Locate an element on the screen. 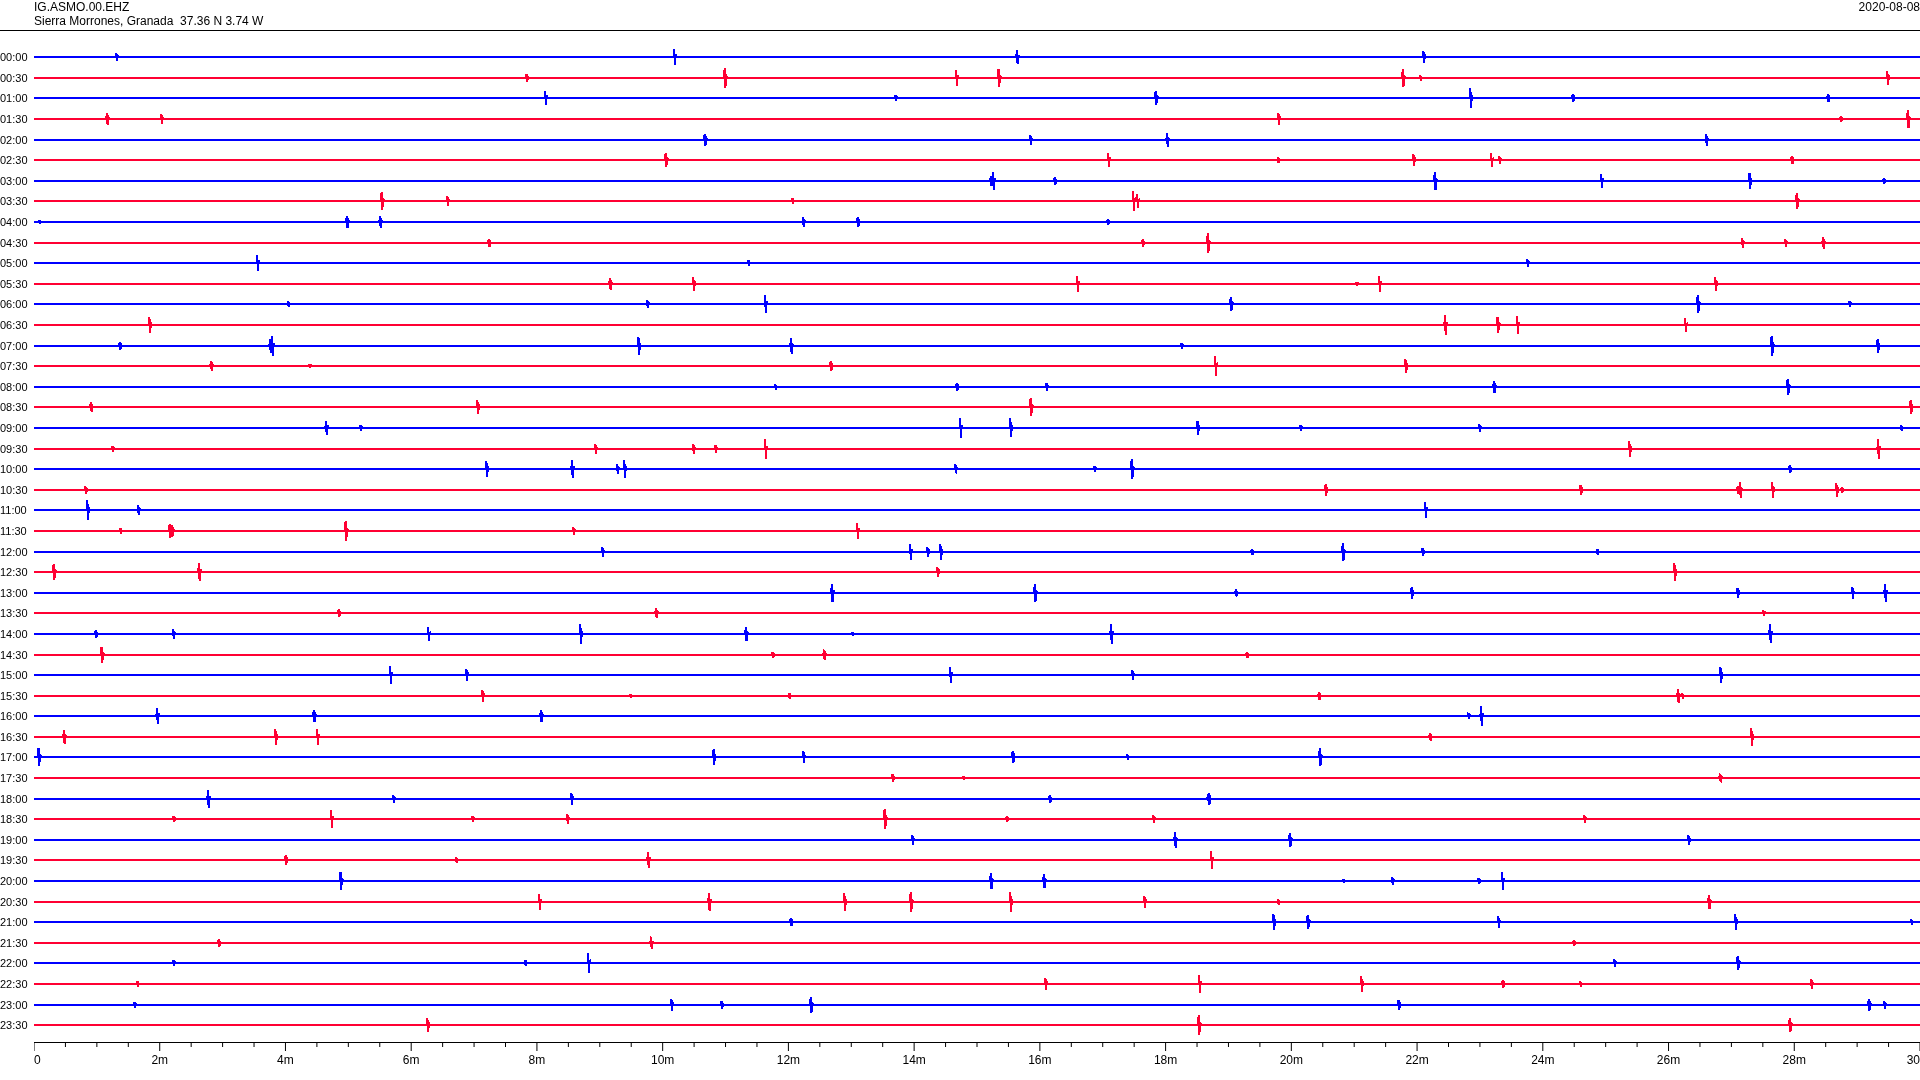 The width and height of the screenshot is (1920, 1080). time-label: 23:00 is located at coordinates (14, 1004).